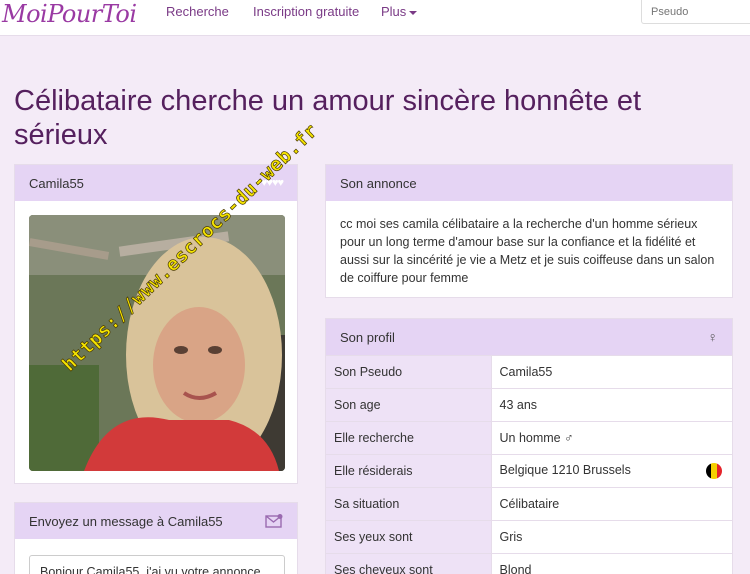 This screenshot has height=574, width=750. I want to click on message-panel-header: Envoyez un message à Camila55, so click(156, 521).